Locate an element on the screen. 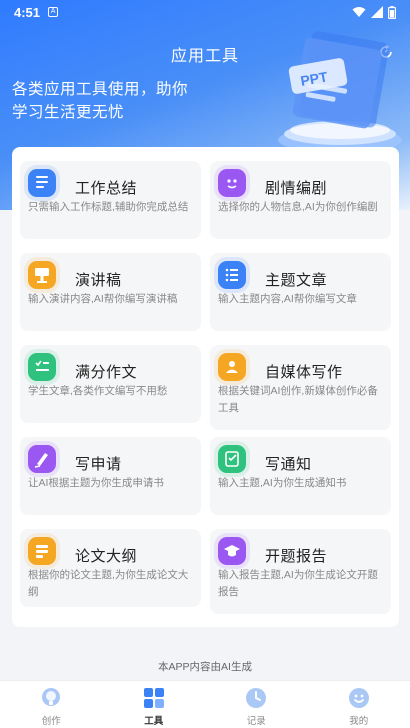 The width and height of the screenshot is (410, 728). tool-description: 输入主题内容,AI帮你编写文章 is located at coordinates (287, 299).